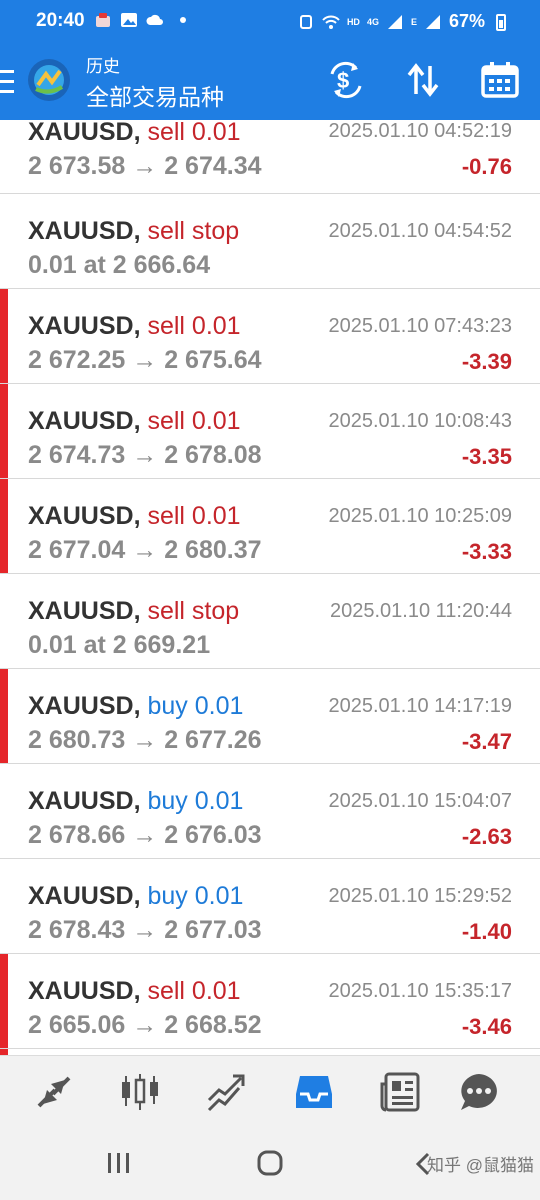 This screenshot has height=1200, width=540. I want to click on trade-prices: 2 678.43 → 2 677.03, so click(145, 930).